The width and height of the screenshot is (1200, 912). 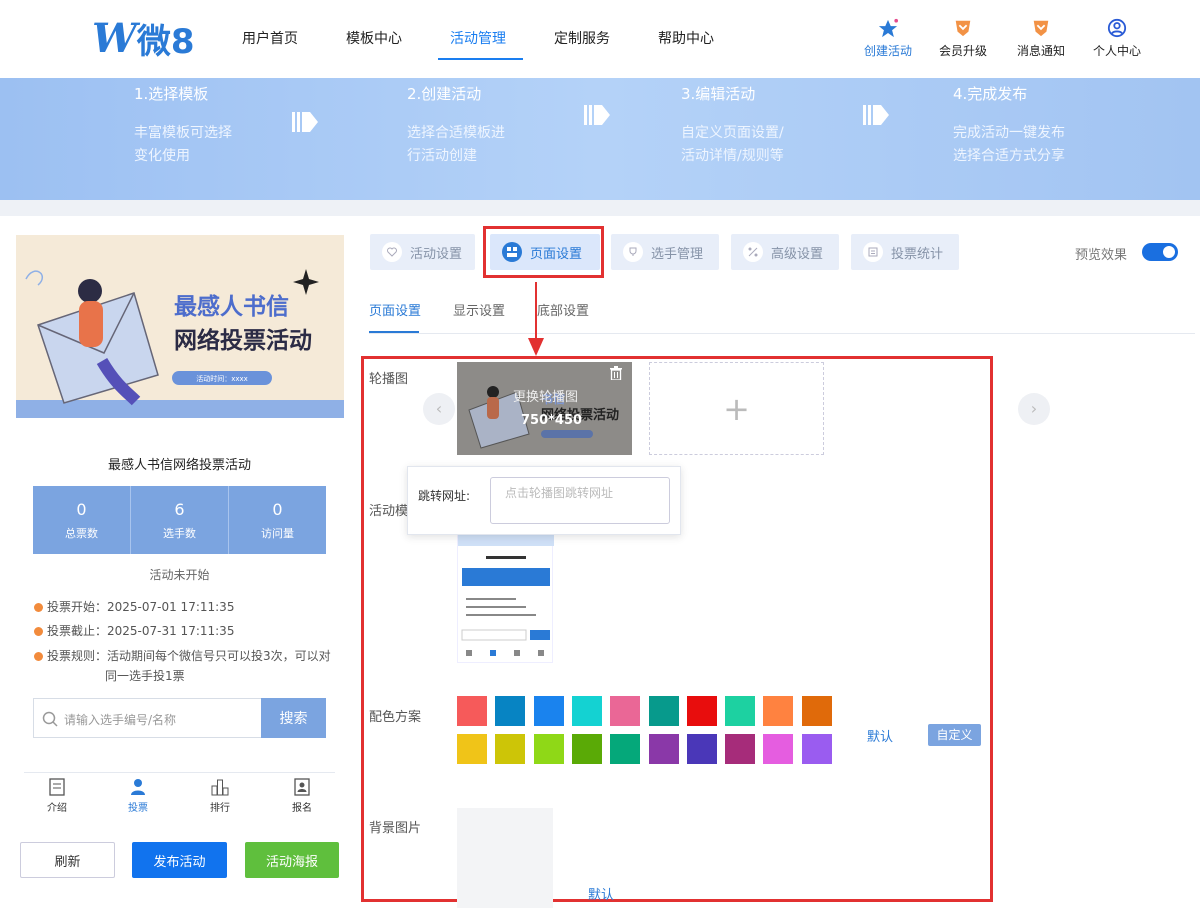 I want to click on stats-box: 0 总票数 6 选手数 0 访问量, so click(x=179, y=520).